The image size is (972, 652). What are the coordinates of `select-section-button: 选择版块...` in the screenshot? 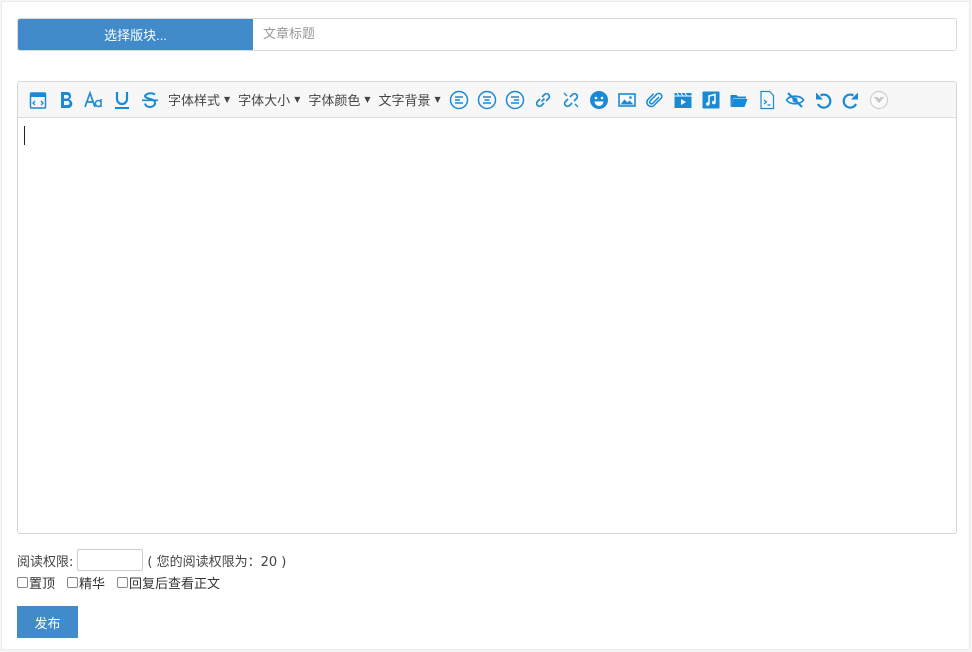 It's located at (135, 34).